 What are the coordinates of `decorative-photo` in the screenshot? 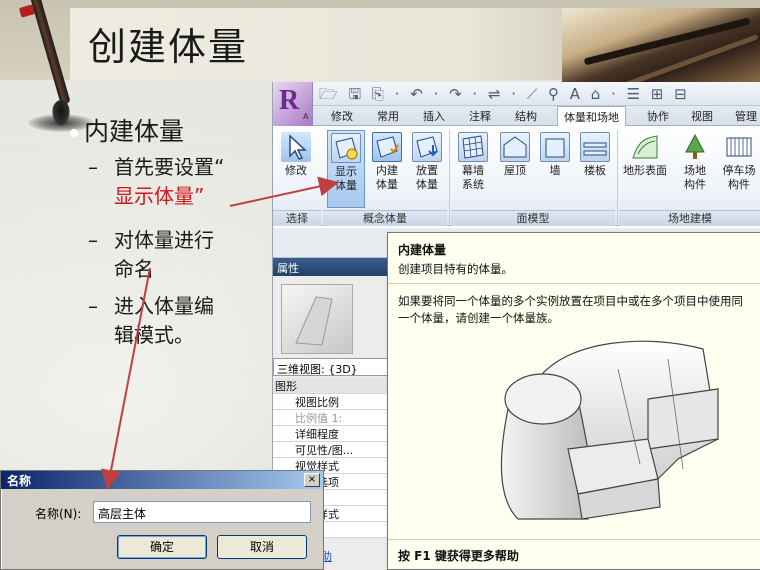 It's located at (661, 45).